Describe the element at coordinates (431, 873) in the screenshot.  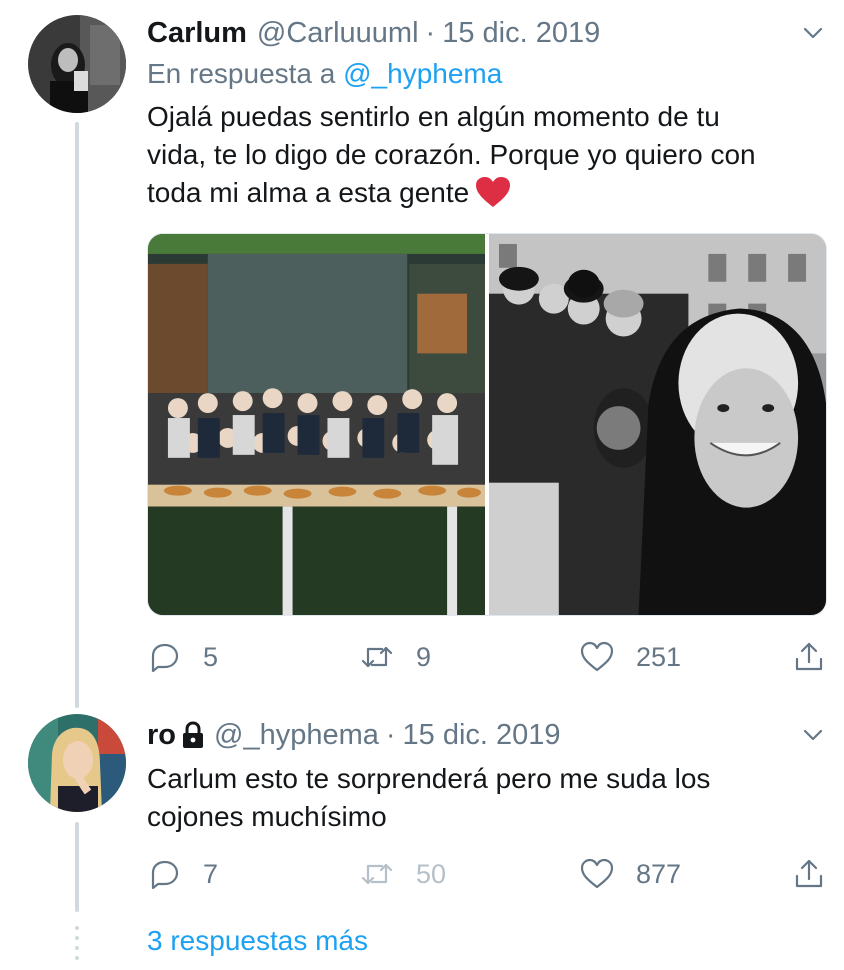
I see `retweet-count: 50` at that location.